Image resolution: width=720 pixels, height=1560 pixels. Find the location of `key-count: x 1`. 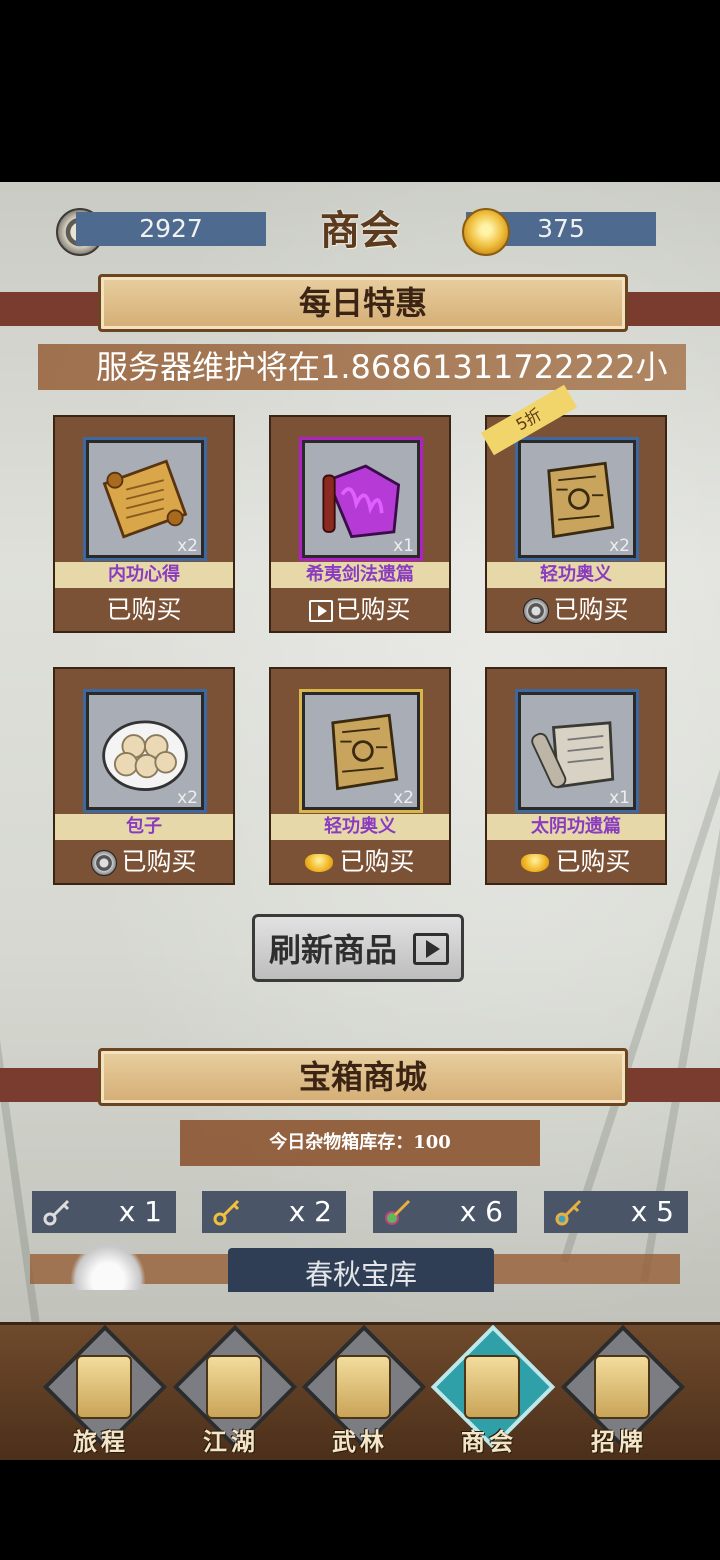

key-count: x 1 is located at coordinates (140, 1211).